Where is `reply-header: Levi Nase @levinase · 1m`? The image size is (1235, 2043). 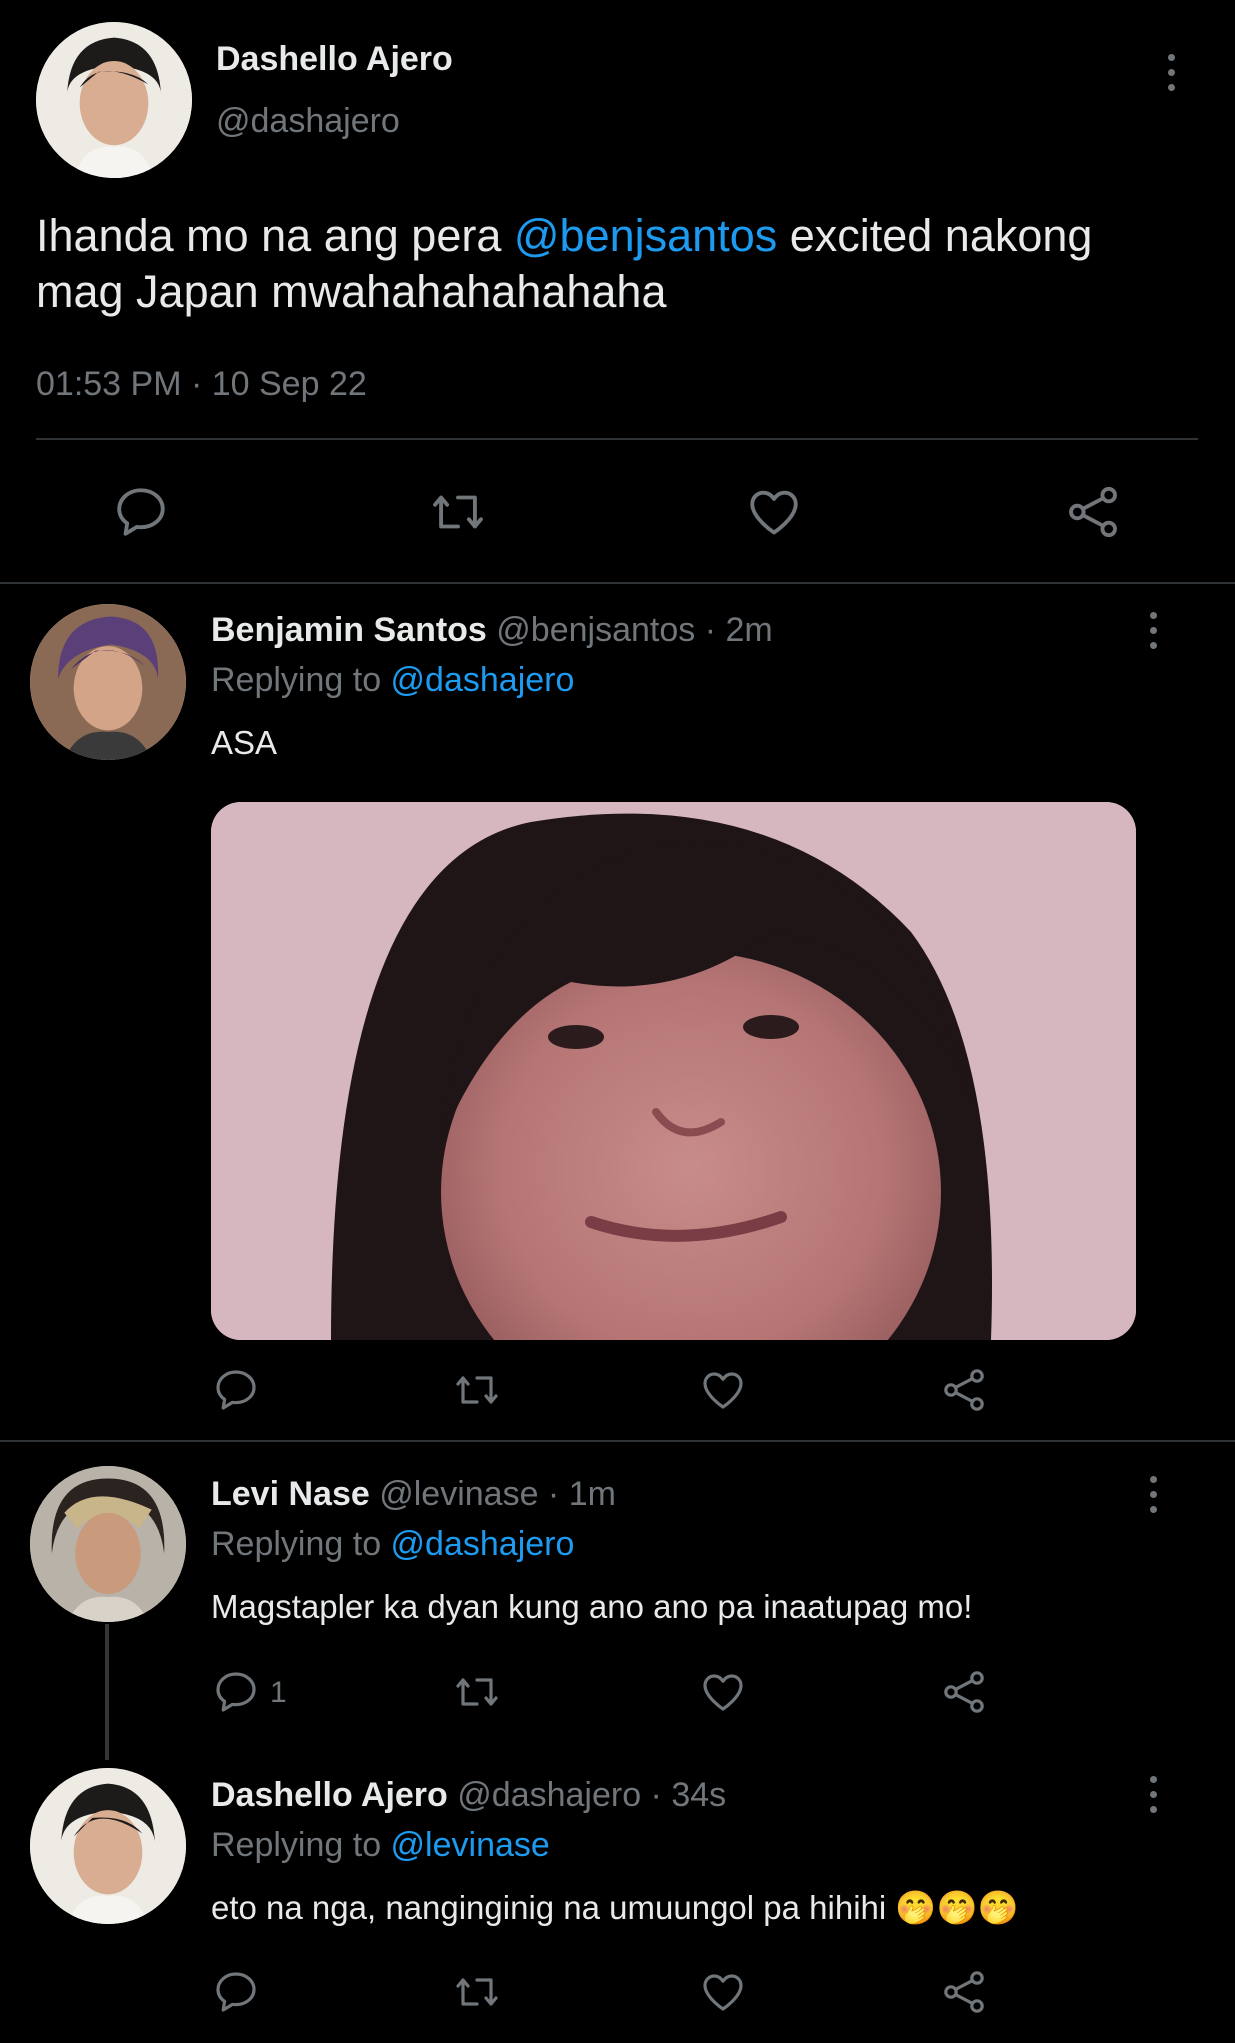
reply-header: Levi Nase @levinase · 1m is located at coordinates (413, 1494).